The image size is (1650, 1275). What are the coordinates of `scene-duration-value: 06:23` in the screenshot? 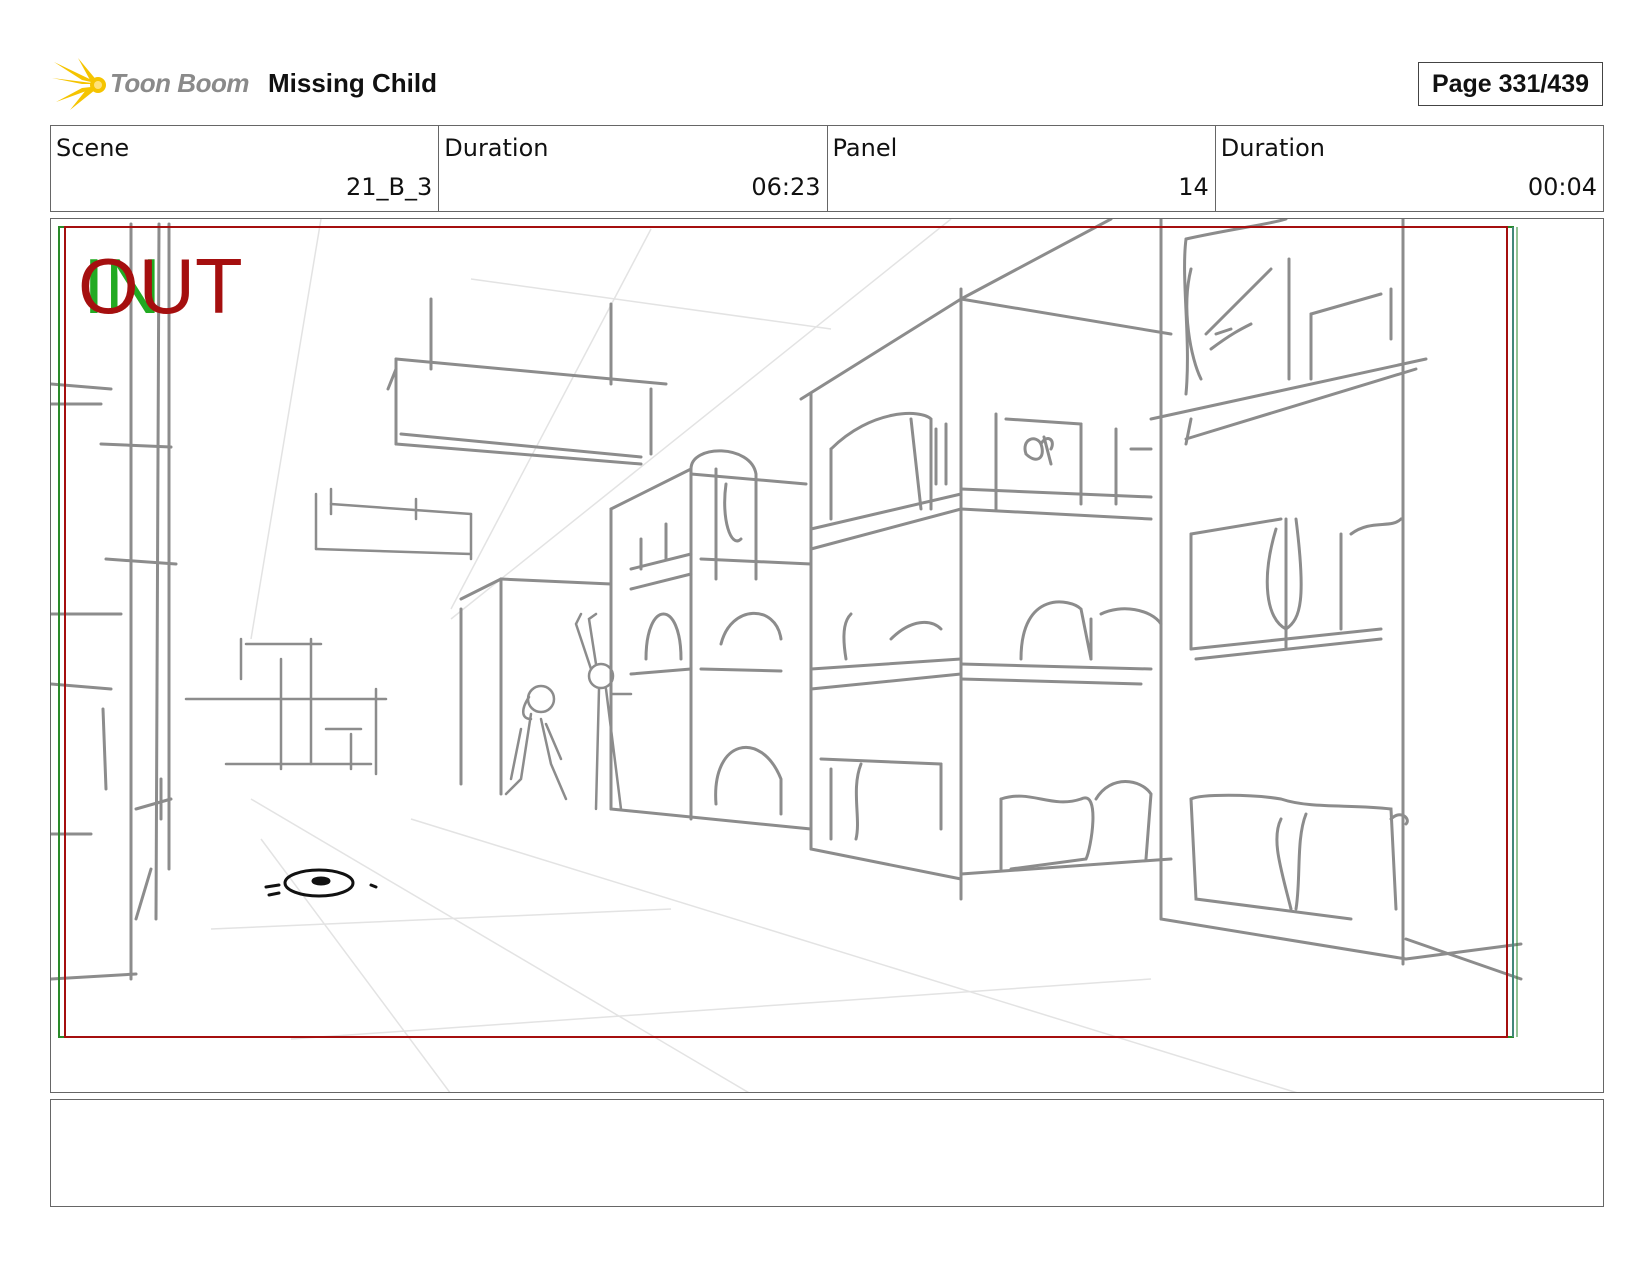 It's located at (786, 187).